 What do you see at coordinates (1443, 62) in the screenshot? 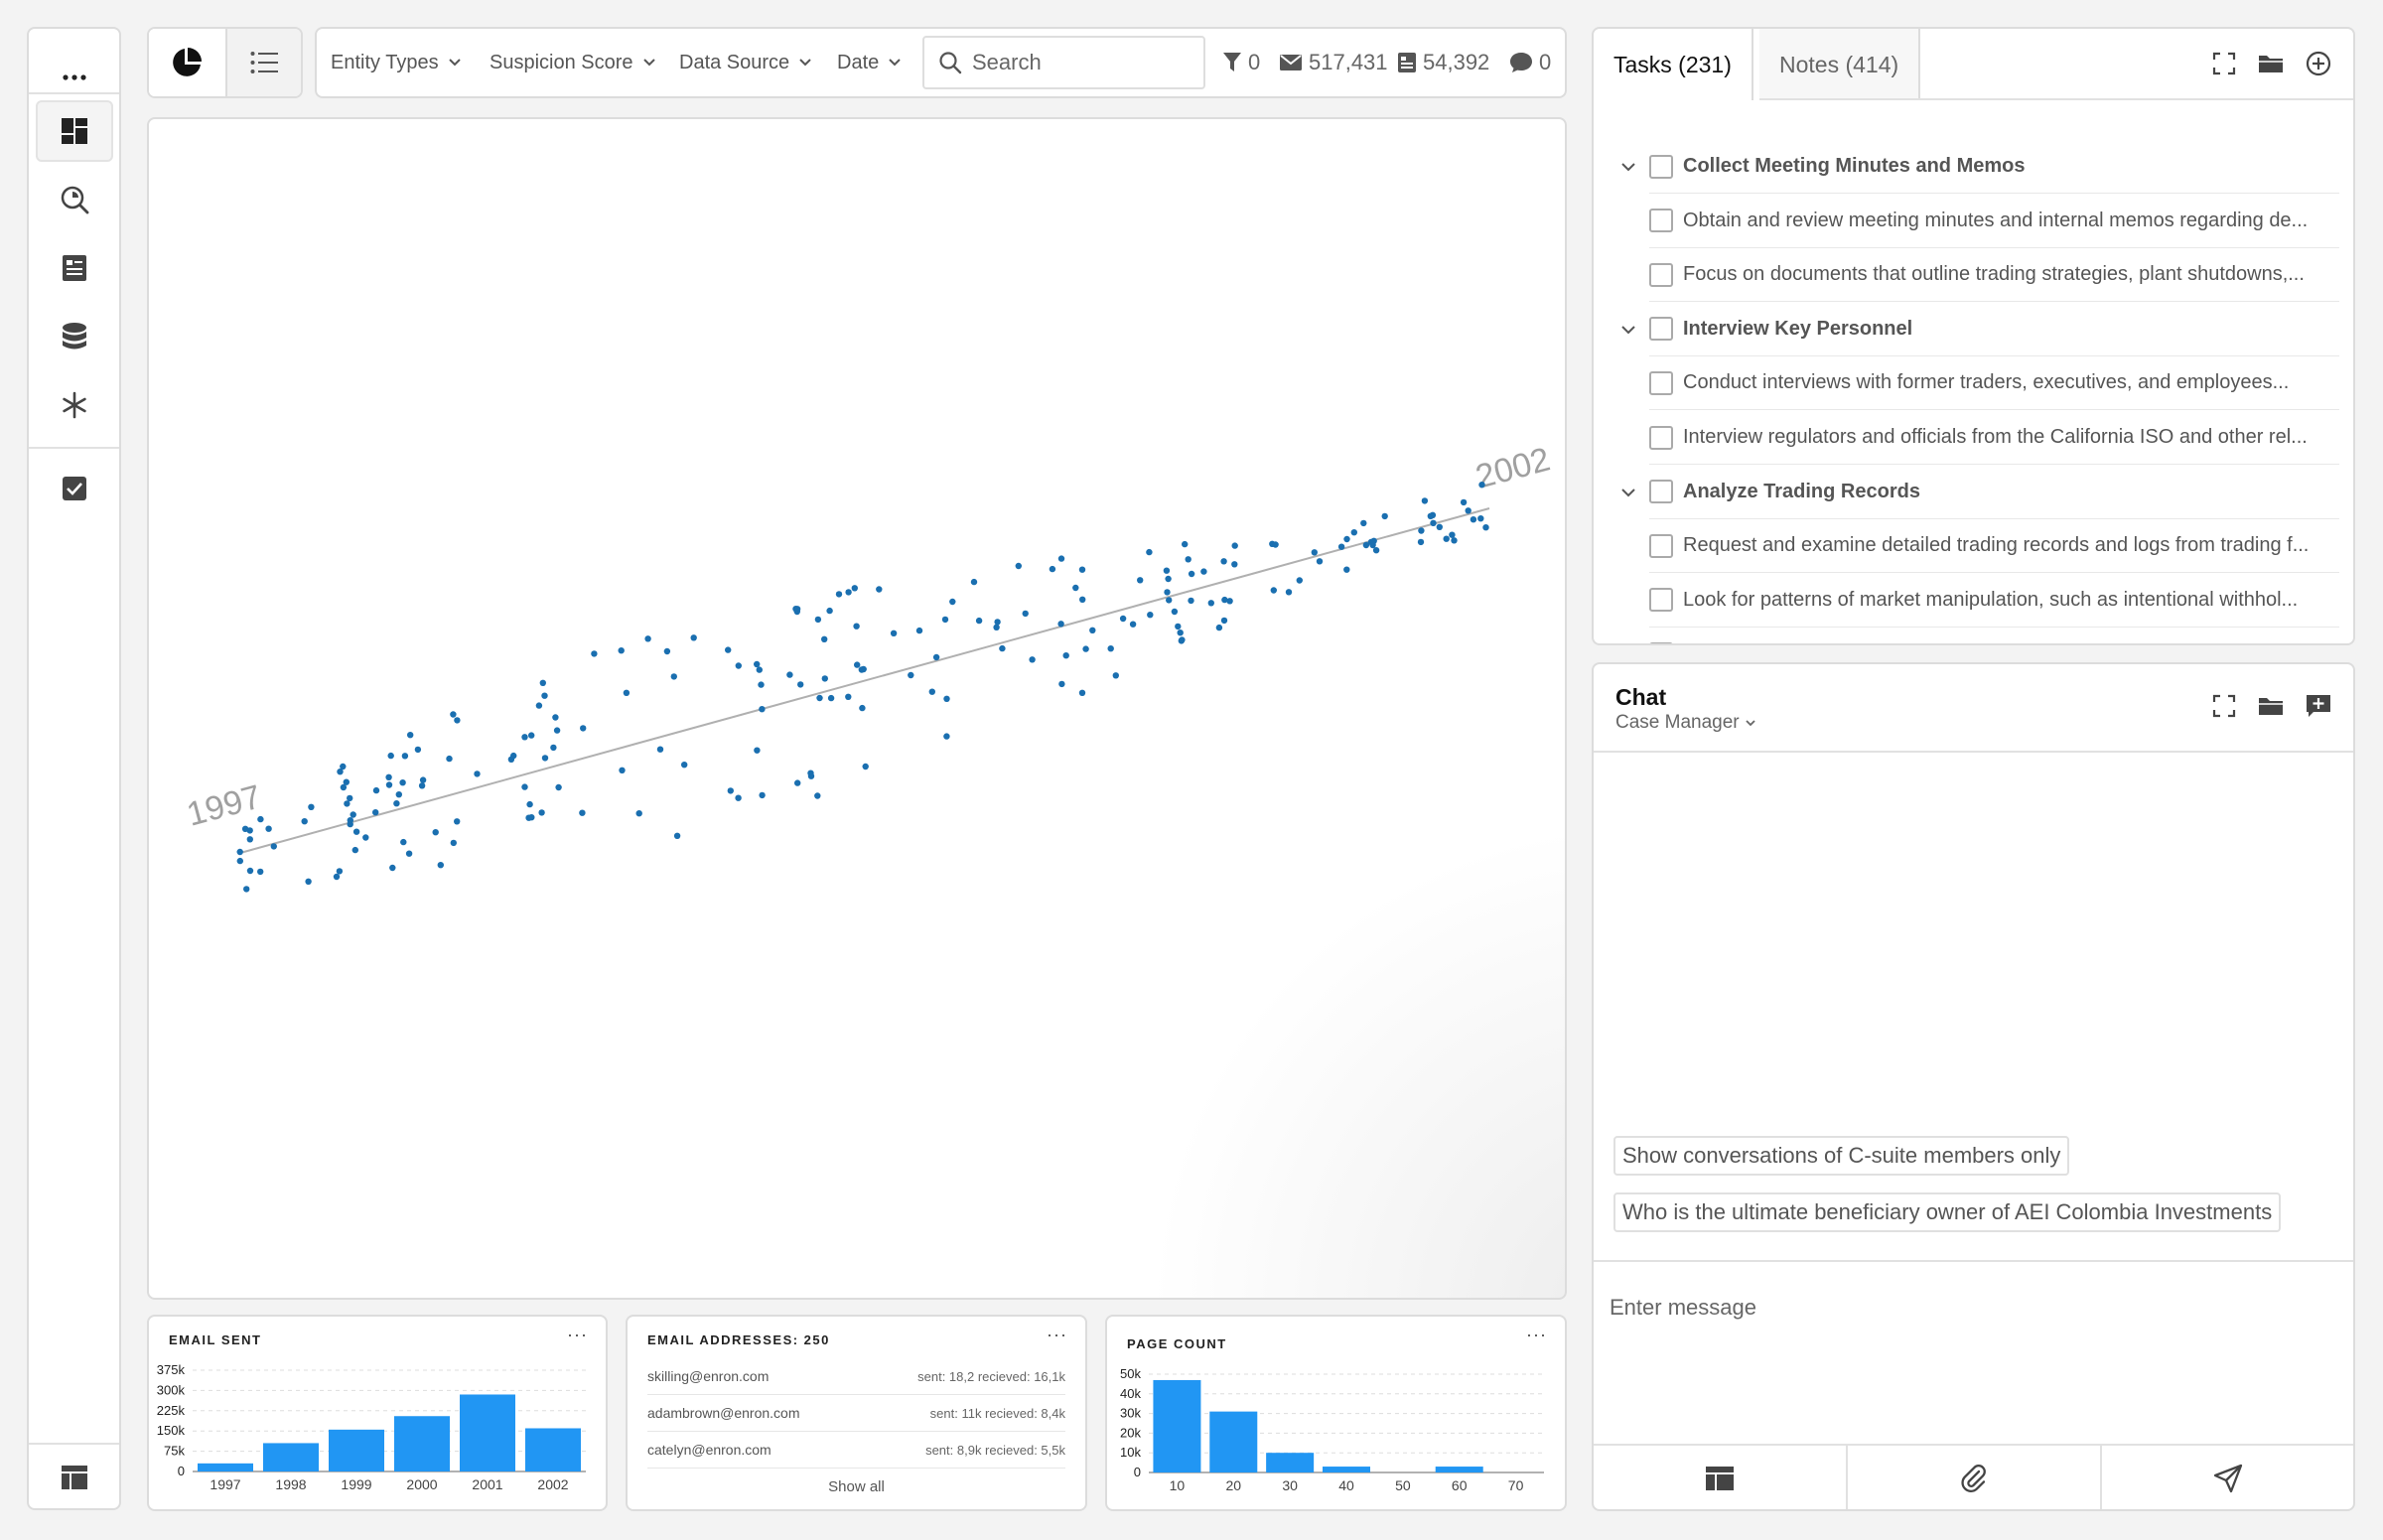
I see `documents-stat: 54,392` at bounding box center [1443, 62].